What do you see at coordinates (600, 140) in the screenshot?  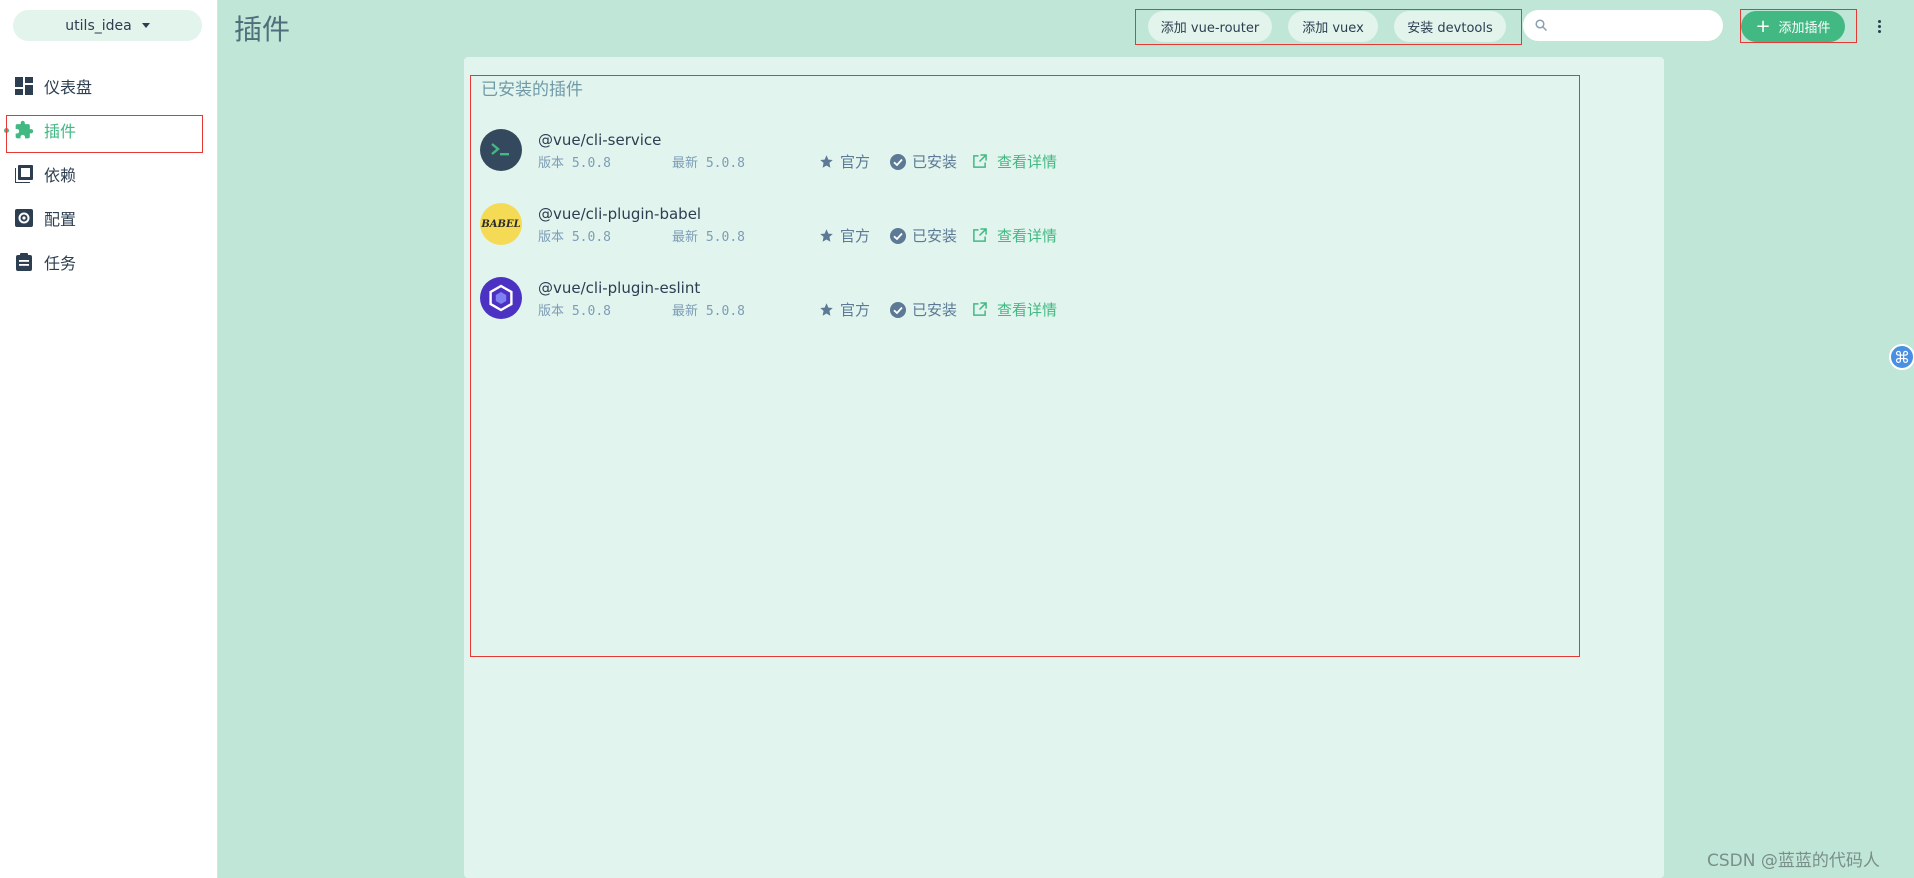 I see `plugin-name: @vue/cli-service` at bounding box center [600, 140].